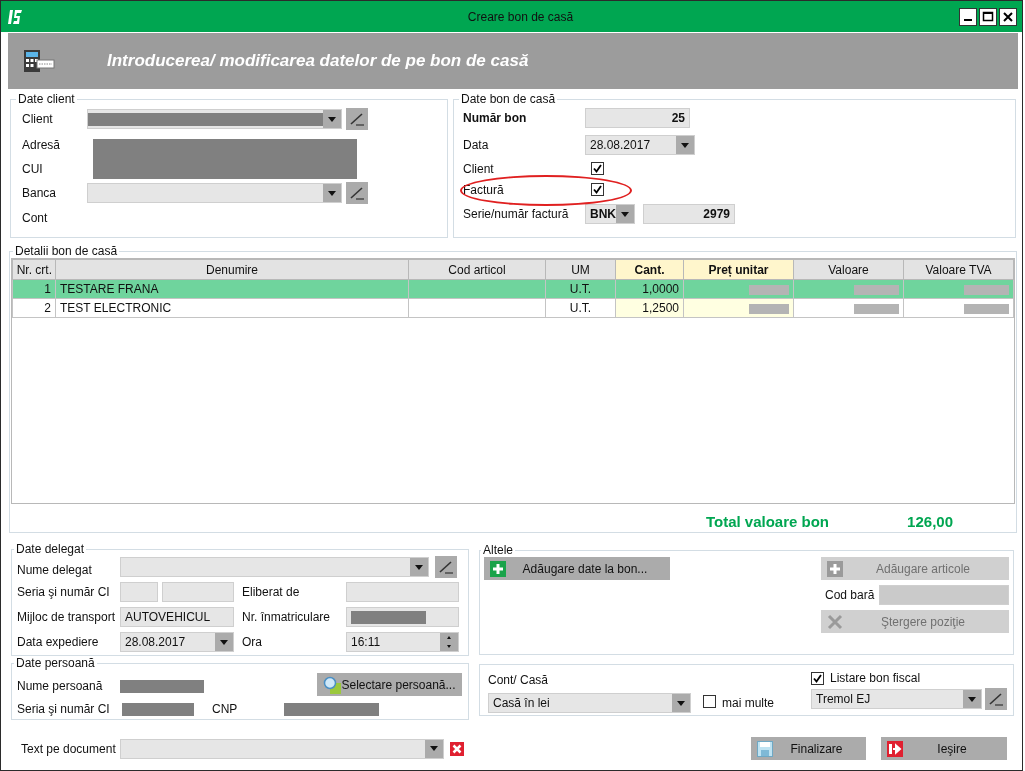  I want to click on field-label: CUI, so click(32, 169).